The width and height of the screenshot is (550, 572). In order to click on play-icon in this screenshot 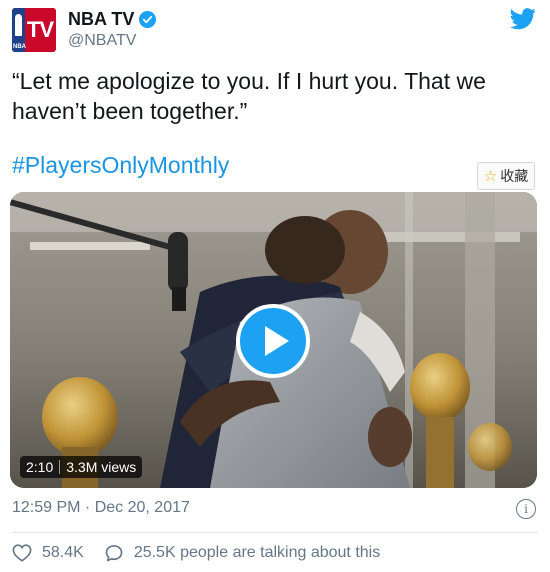, I will do `click(276, 341)`.